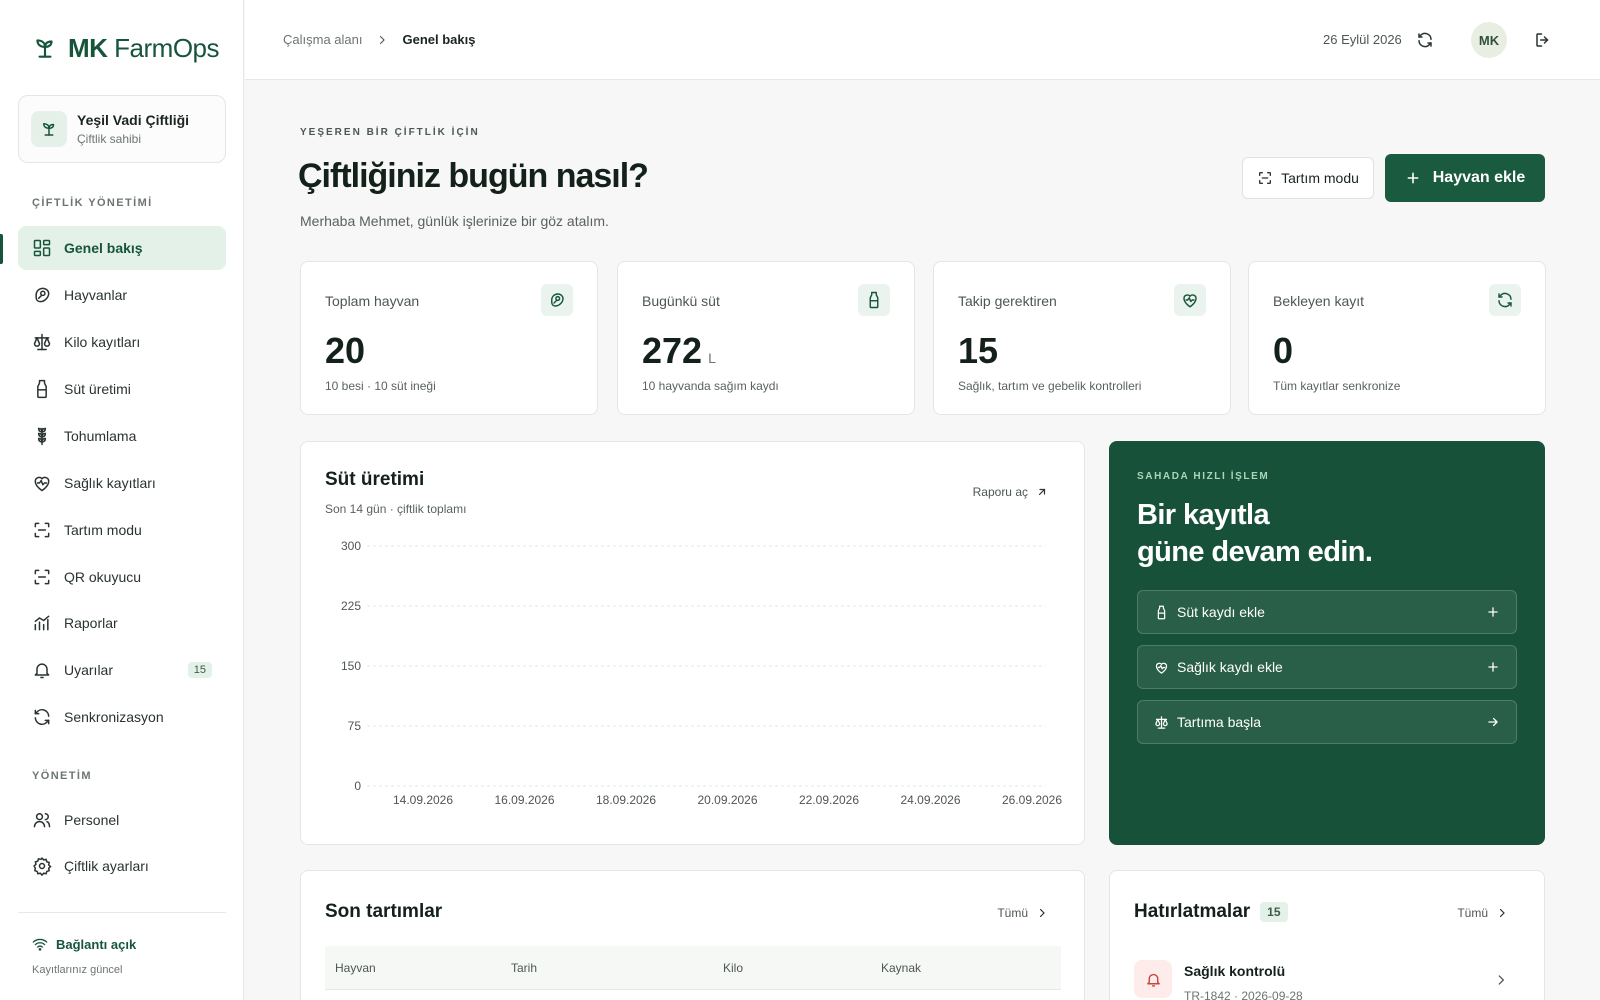  What do you see at coordinates (978, 350) in the screenshot?
I see `stat-value: 15` at bounding box center [978, 350].